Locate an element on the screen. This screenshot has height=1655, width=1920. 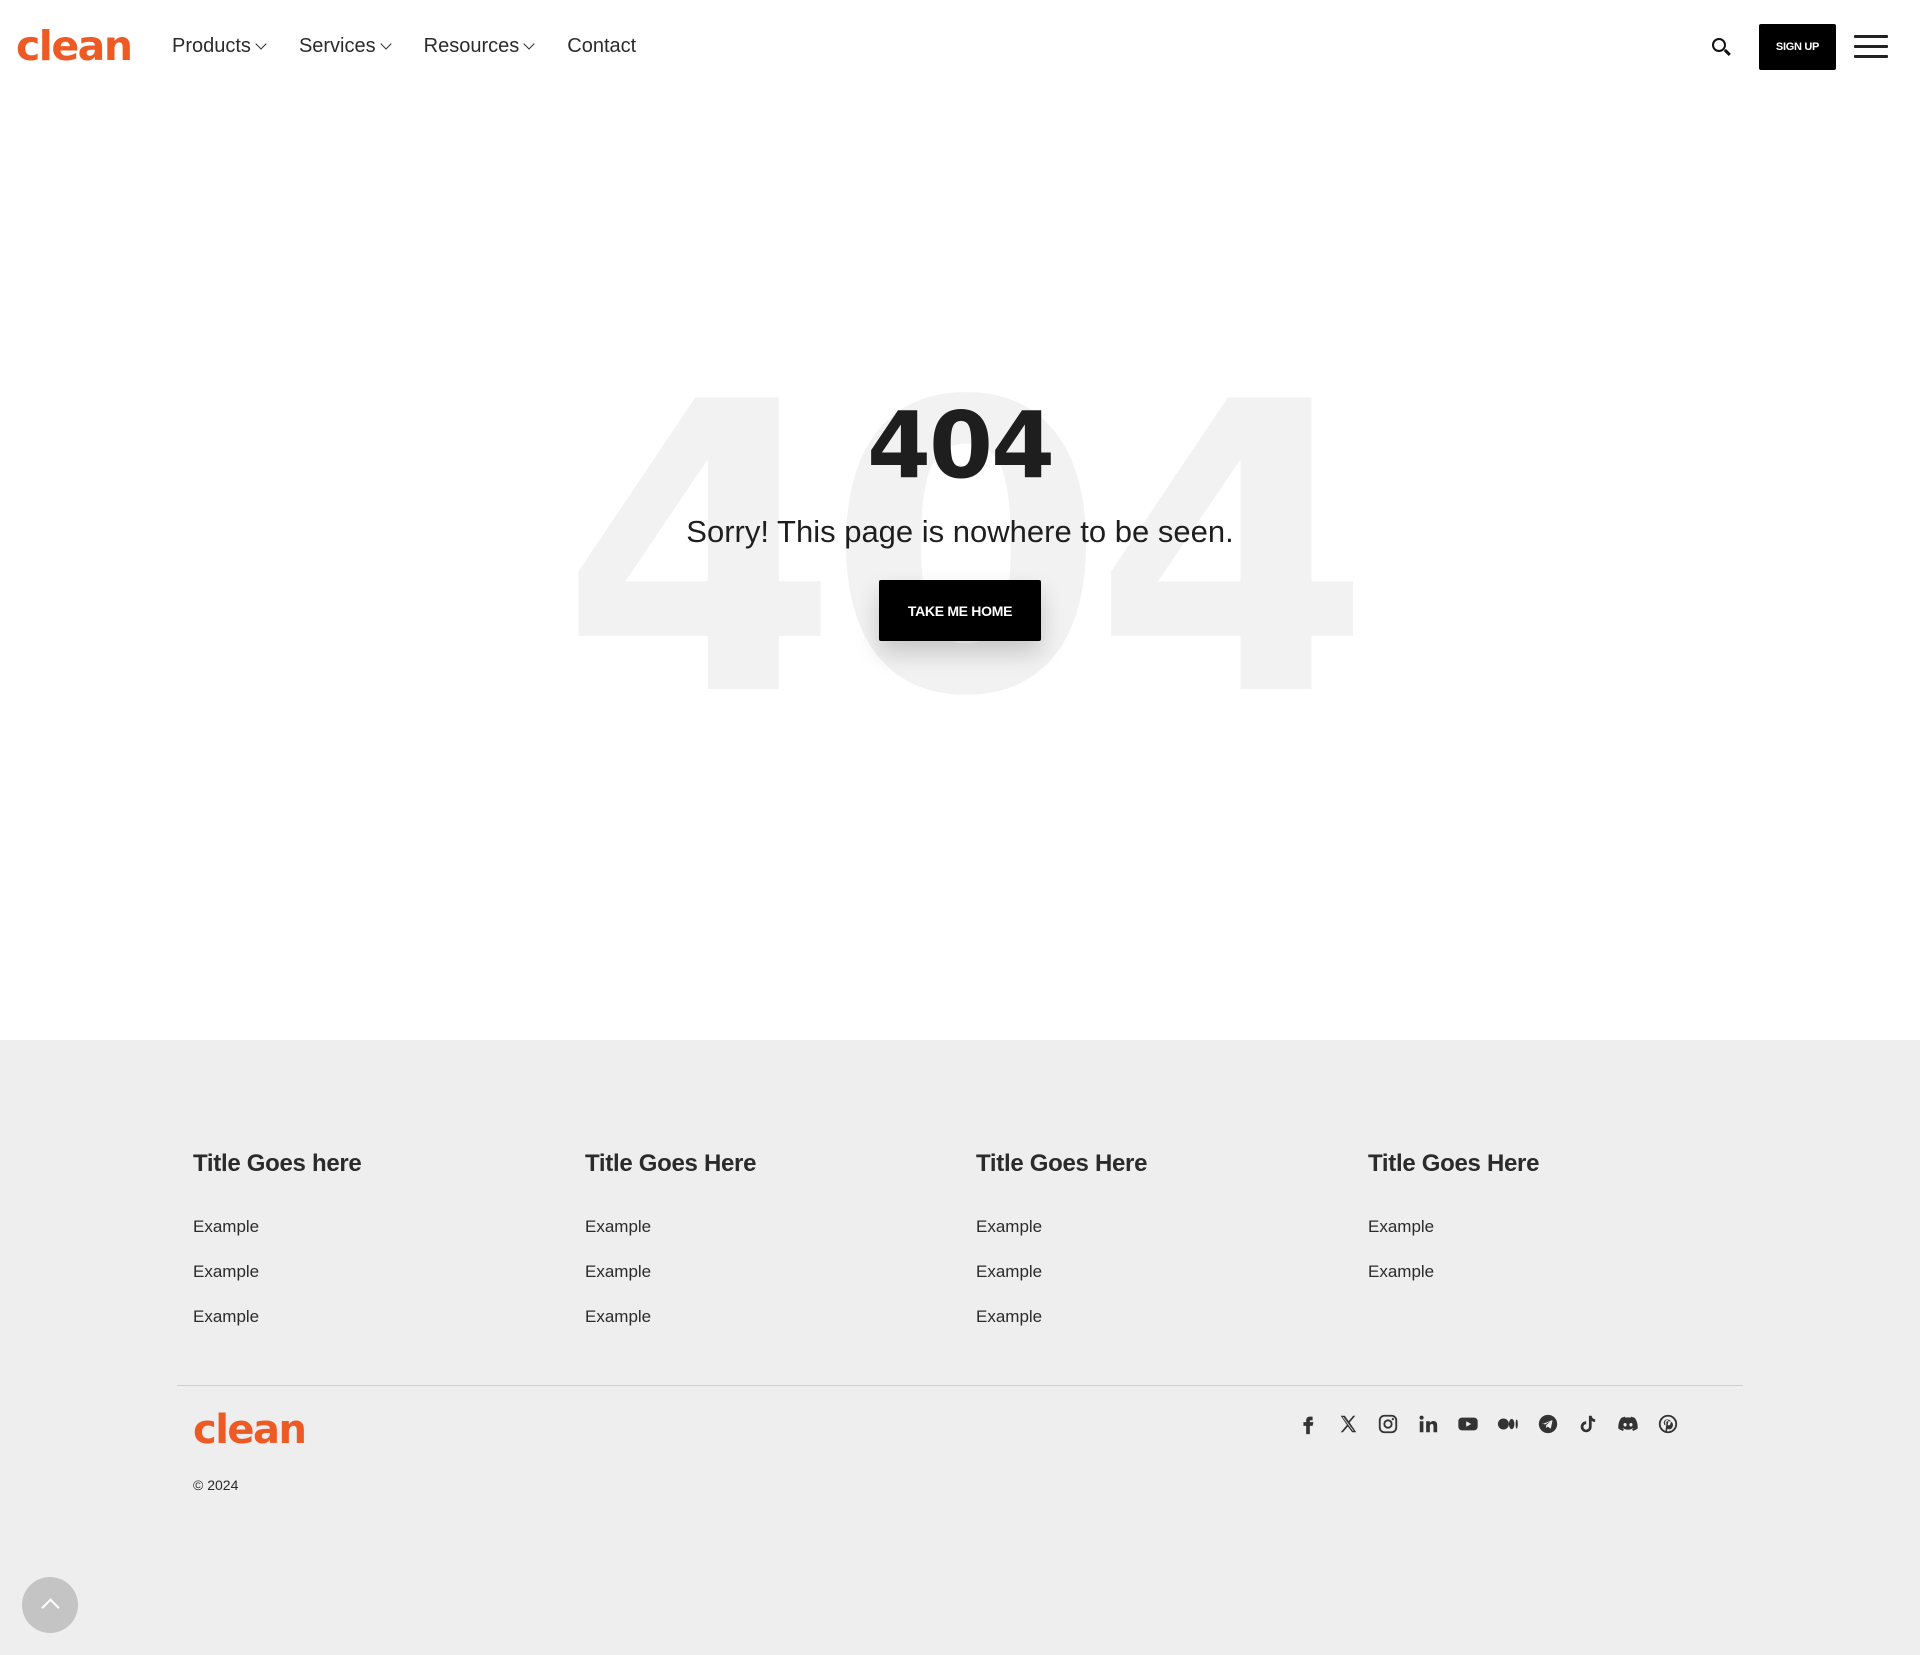
back-to-top-button is located at coordinates (50, 1605).